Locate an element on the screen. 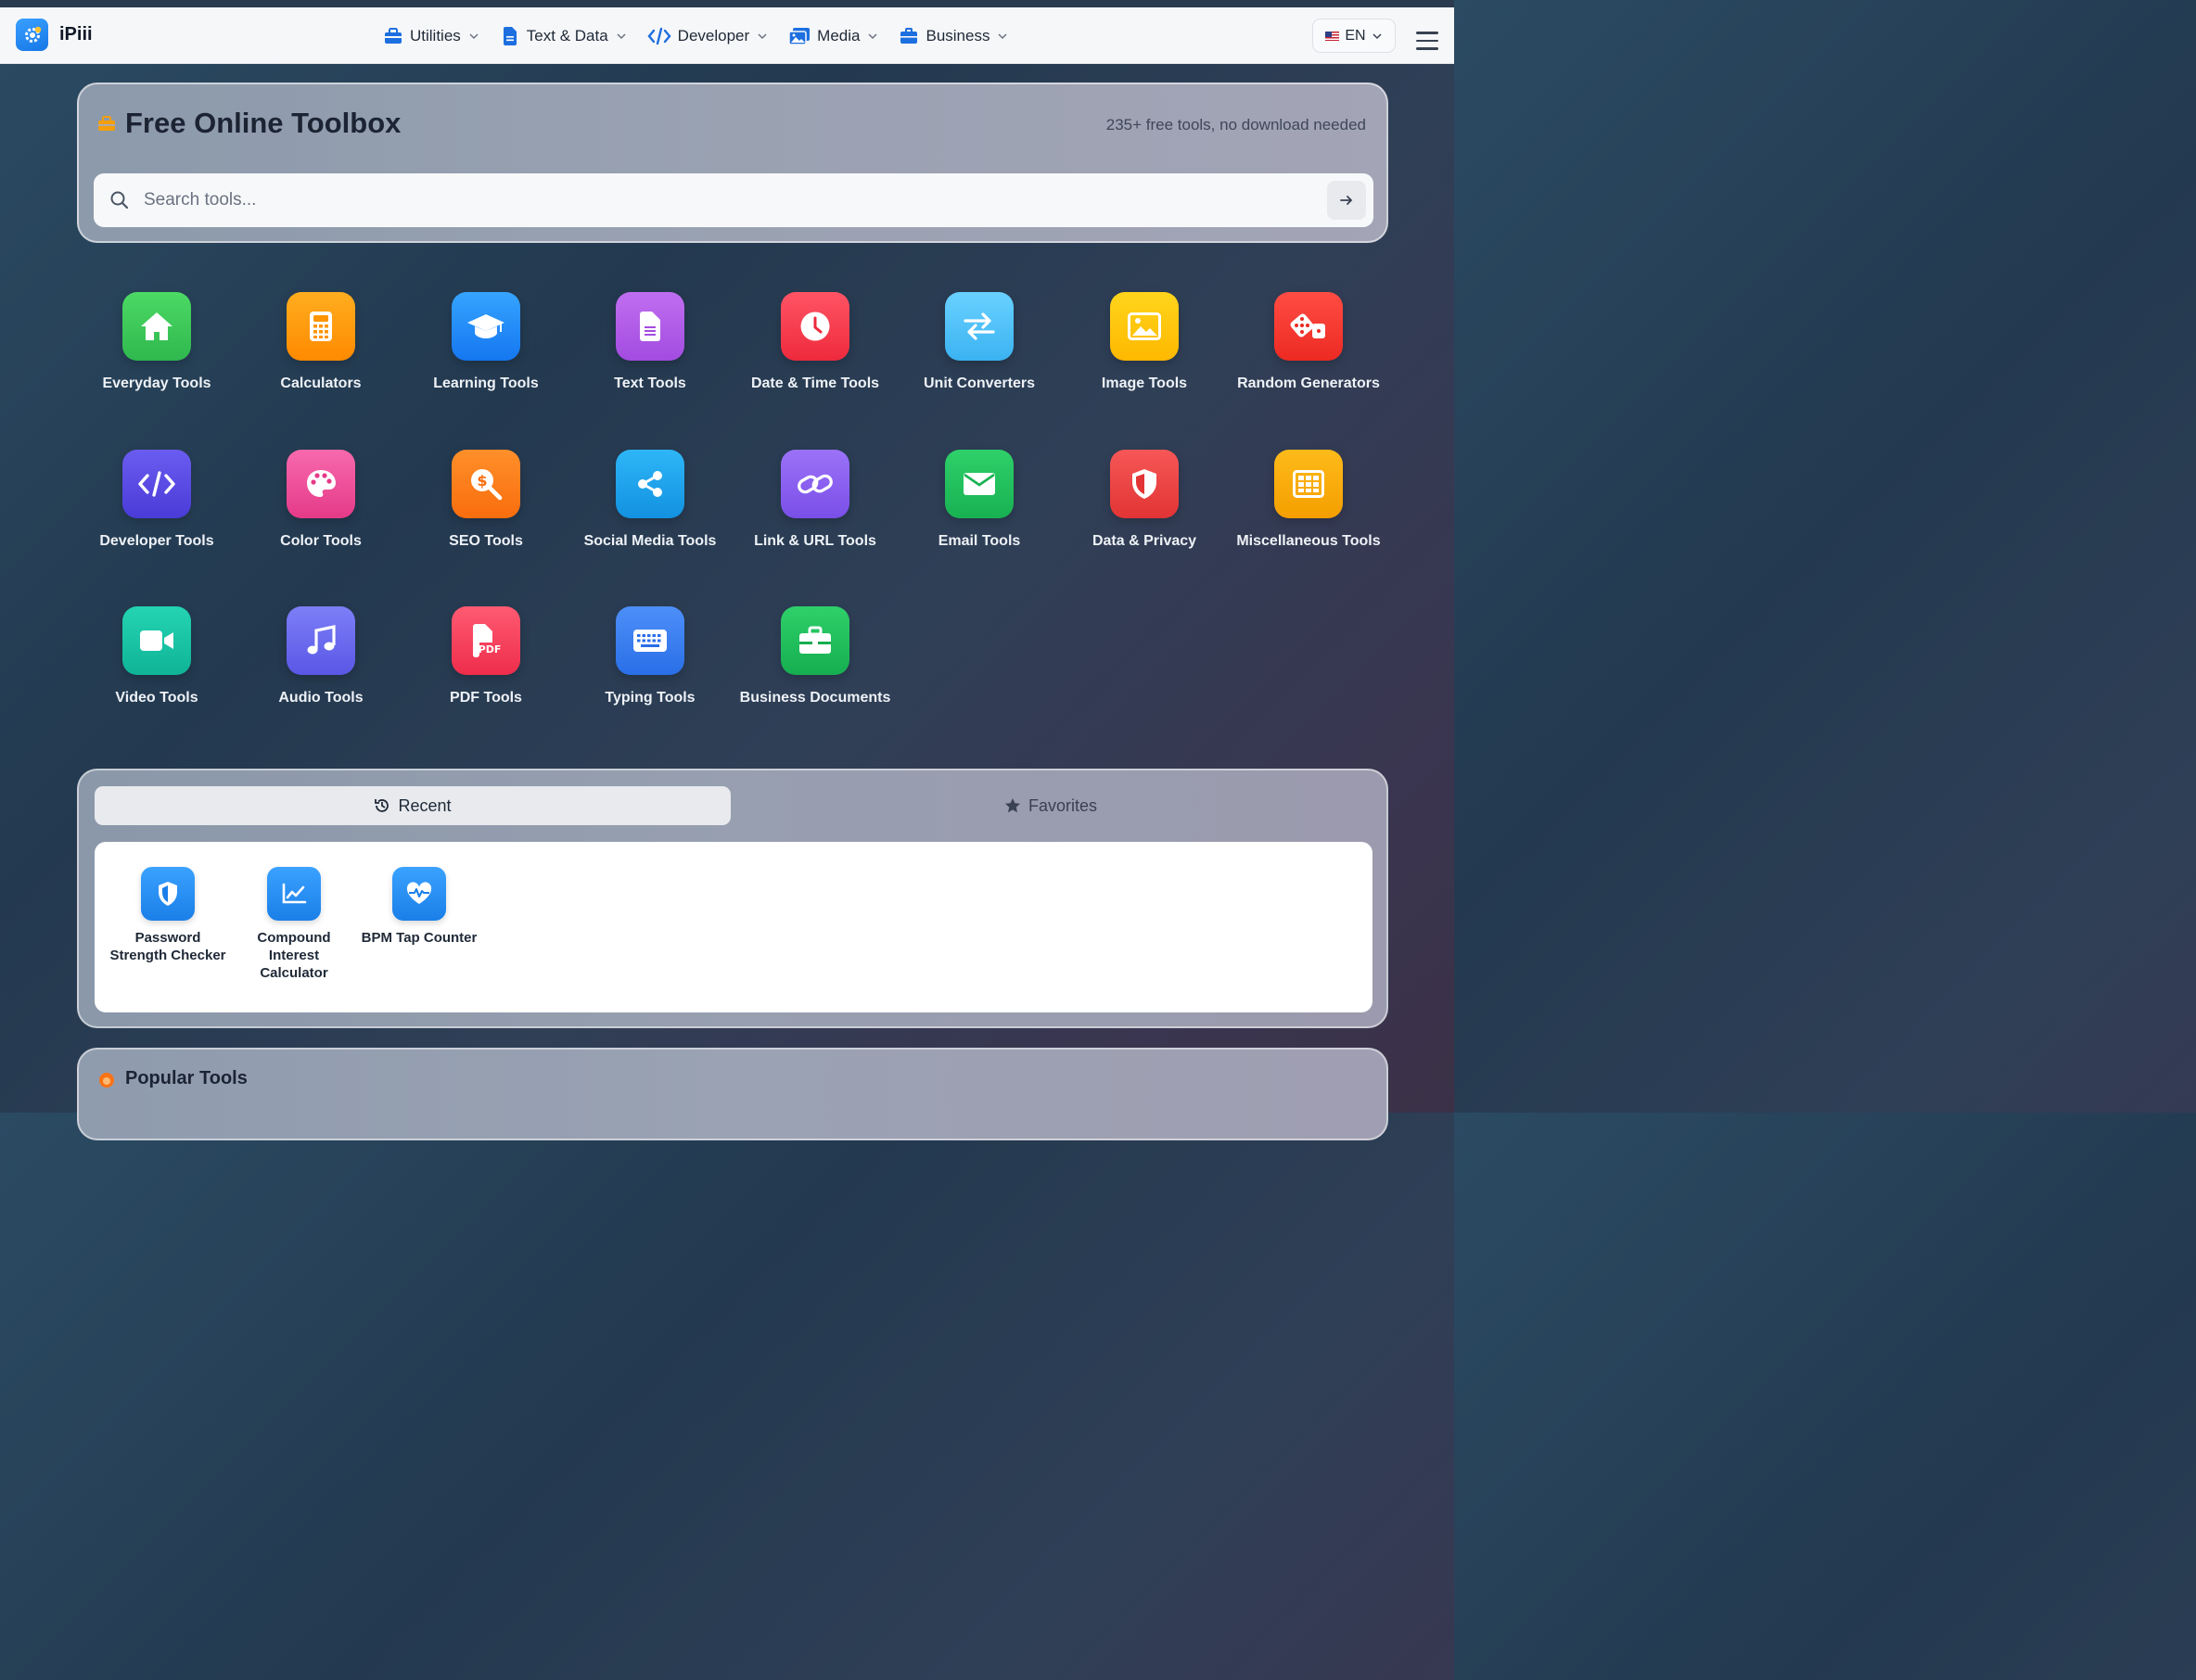 The height and width of the screenshot is (1680, 2196). keyboard-icon is located at coordinates (650, 640).